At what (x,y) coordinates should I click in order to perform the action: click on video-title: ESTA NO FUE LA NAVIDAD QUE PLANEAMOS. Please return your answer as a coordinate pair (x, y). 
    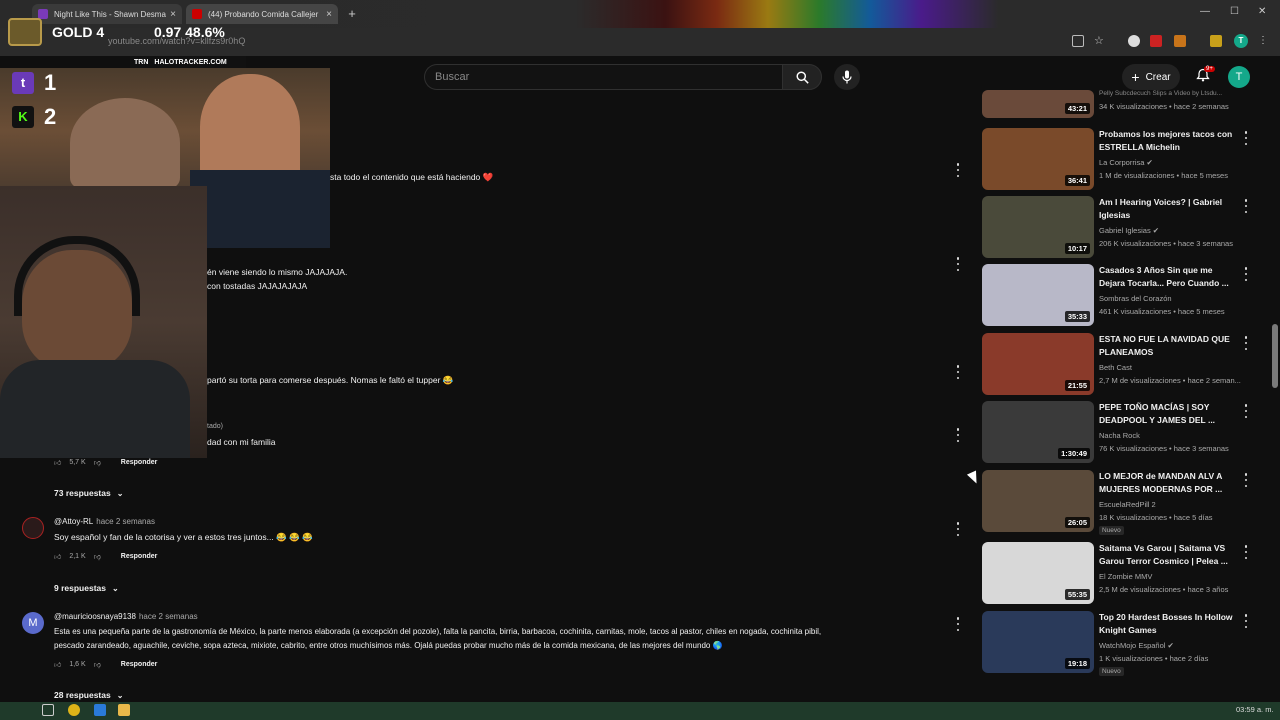
    Looking at the image, I should click on (1169, 346).